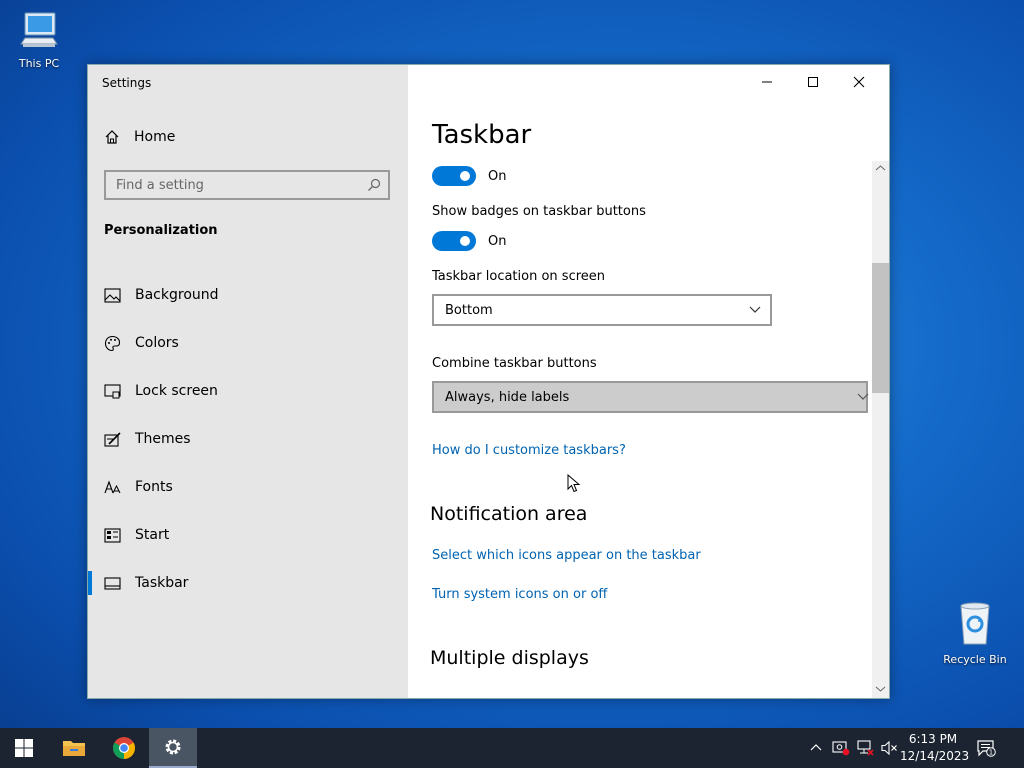 The image size is (1024, 768). Describe the element at coordinates (177, 295) in the screenshot. I see `sidebar-item-label: Background` at that location.